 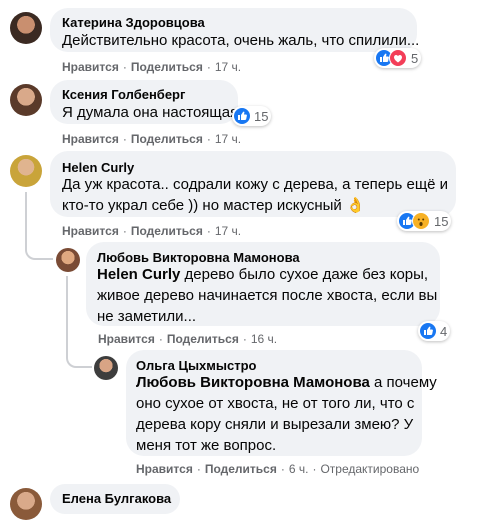 I want to click on comment-line: меня тот же вопрос., so click(x=206, y=445).